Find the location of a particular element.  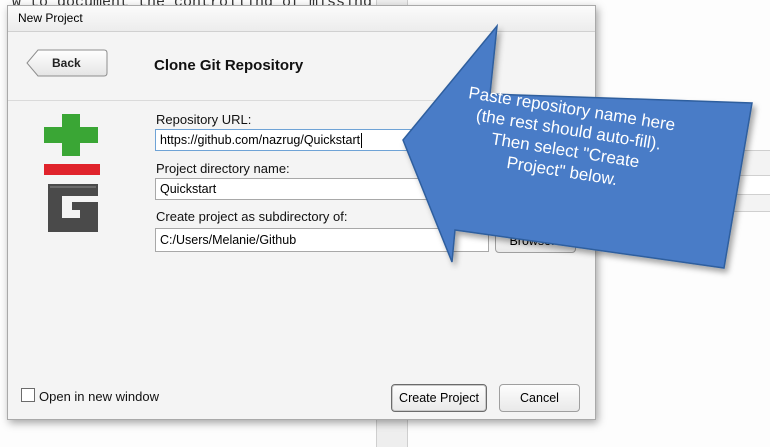

background-right-pane is located at coordinates (730, 181).